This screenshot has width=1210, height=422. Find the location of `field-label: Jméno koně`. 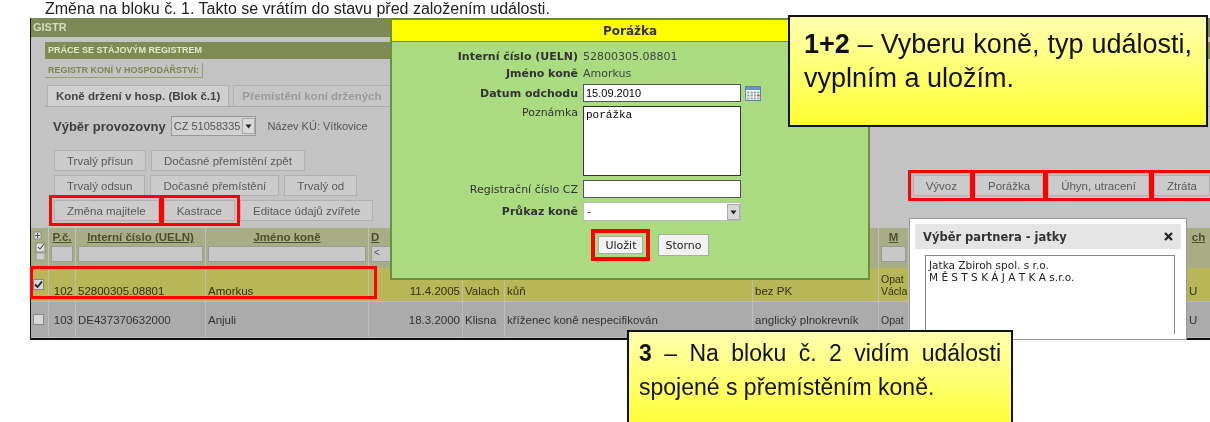

field-label: Jméno koně is located at coordinates (541, 73).